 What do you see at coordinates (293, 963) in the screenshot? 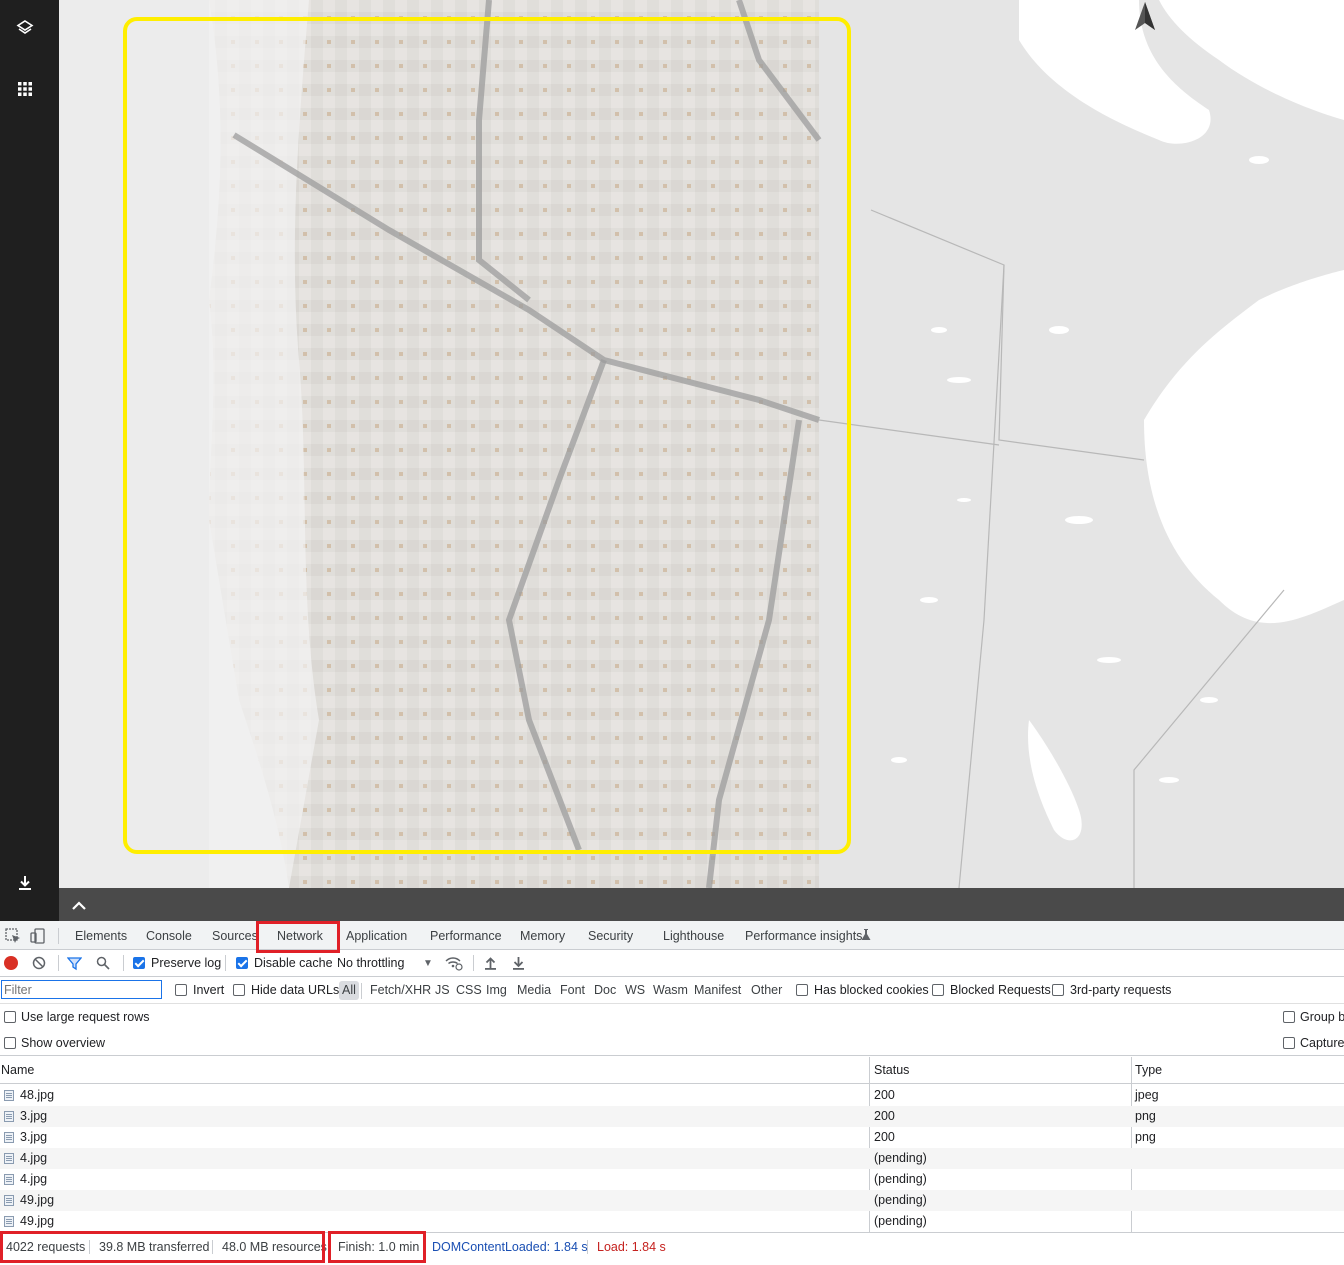
I see `disable-cache-label: Disable cache` at bounding box center [293, 963].